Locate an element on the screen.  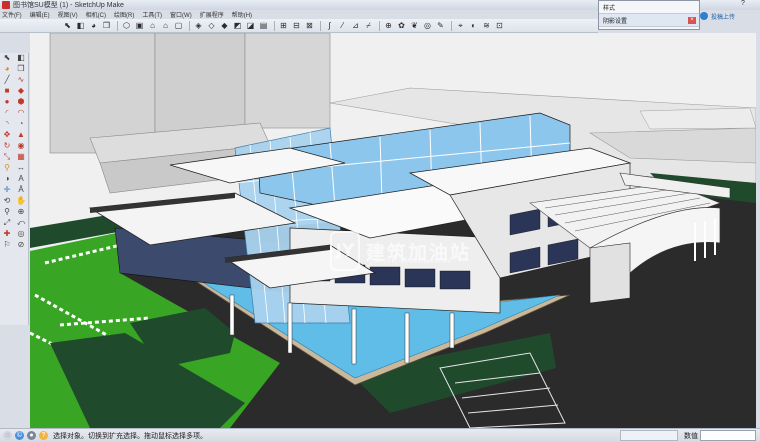
credits-icon: © is located at coordinates (19, 435).